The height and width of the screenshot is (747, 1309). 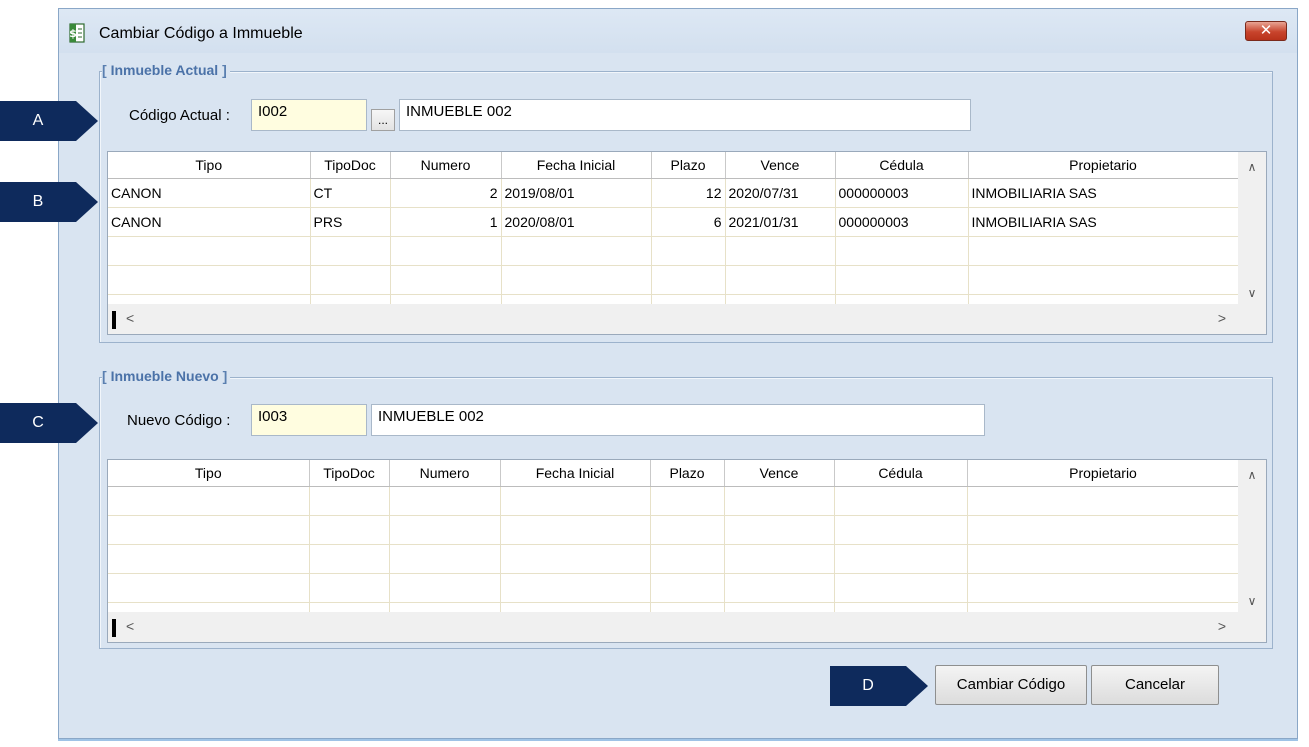 I want to click on new-code-input: I003, so click(x=309, y=420).